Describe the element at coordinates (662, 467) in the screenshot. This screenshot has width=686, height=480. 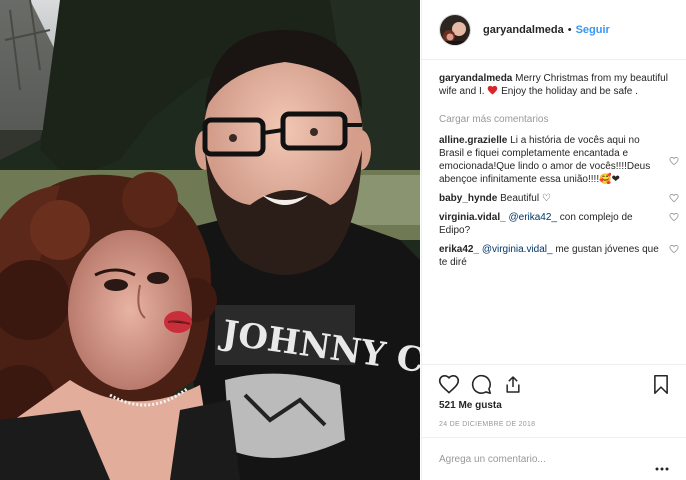
I see `more-options-icon` at that location.